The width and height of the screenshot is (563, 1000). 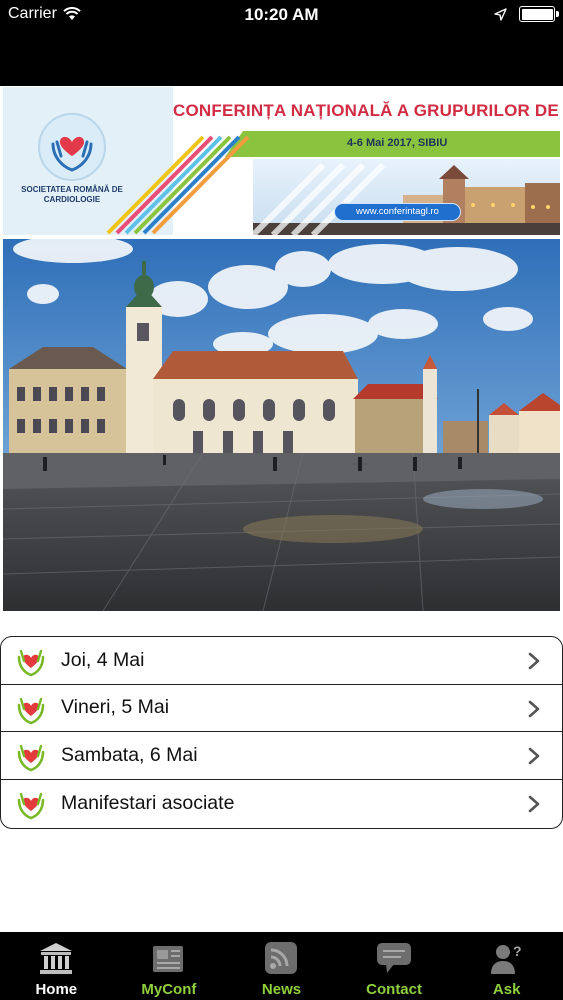 What do you see at coordinates (394, 958) in the screenshot?
I see `speech-bubble-icon` at bounding box center [394, 958].